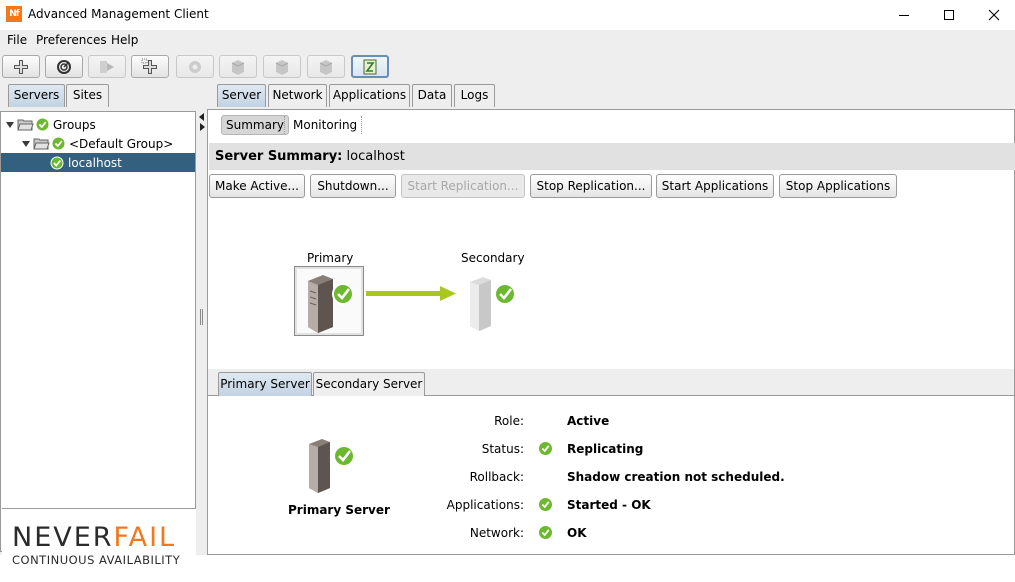 Image resolution: width=1015 pixels, height=582 pixels. I want to click on panel-splitter, so click(202, 318).